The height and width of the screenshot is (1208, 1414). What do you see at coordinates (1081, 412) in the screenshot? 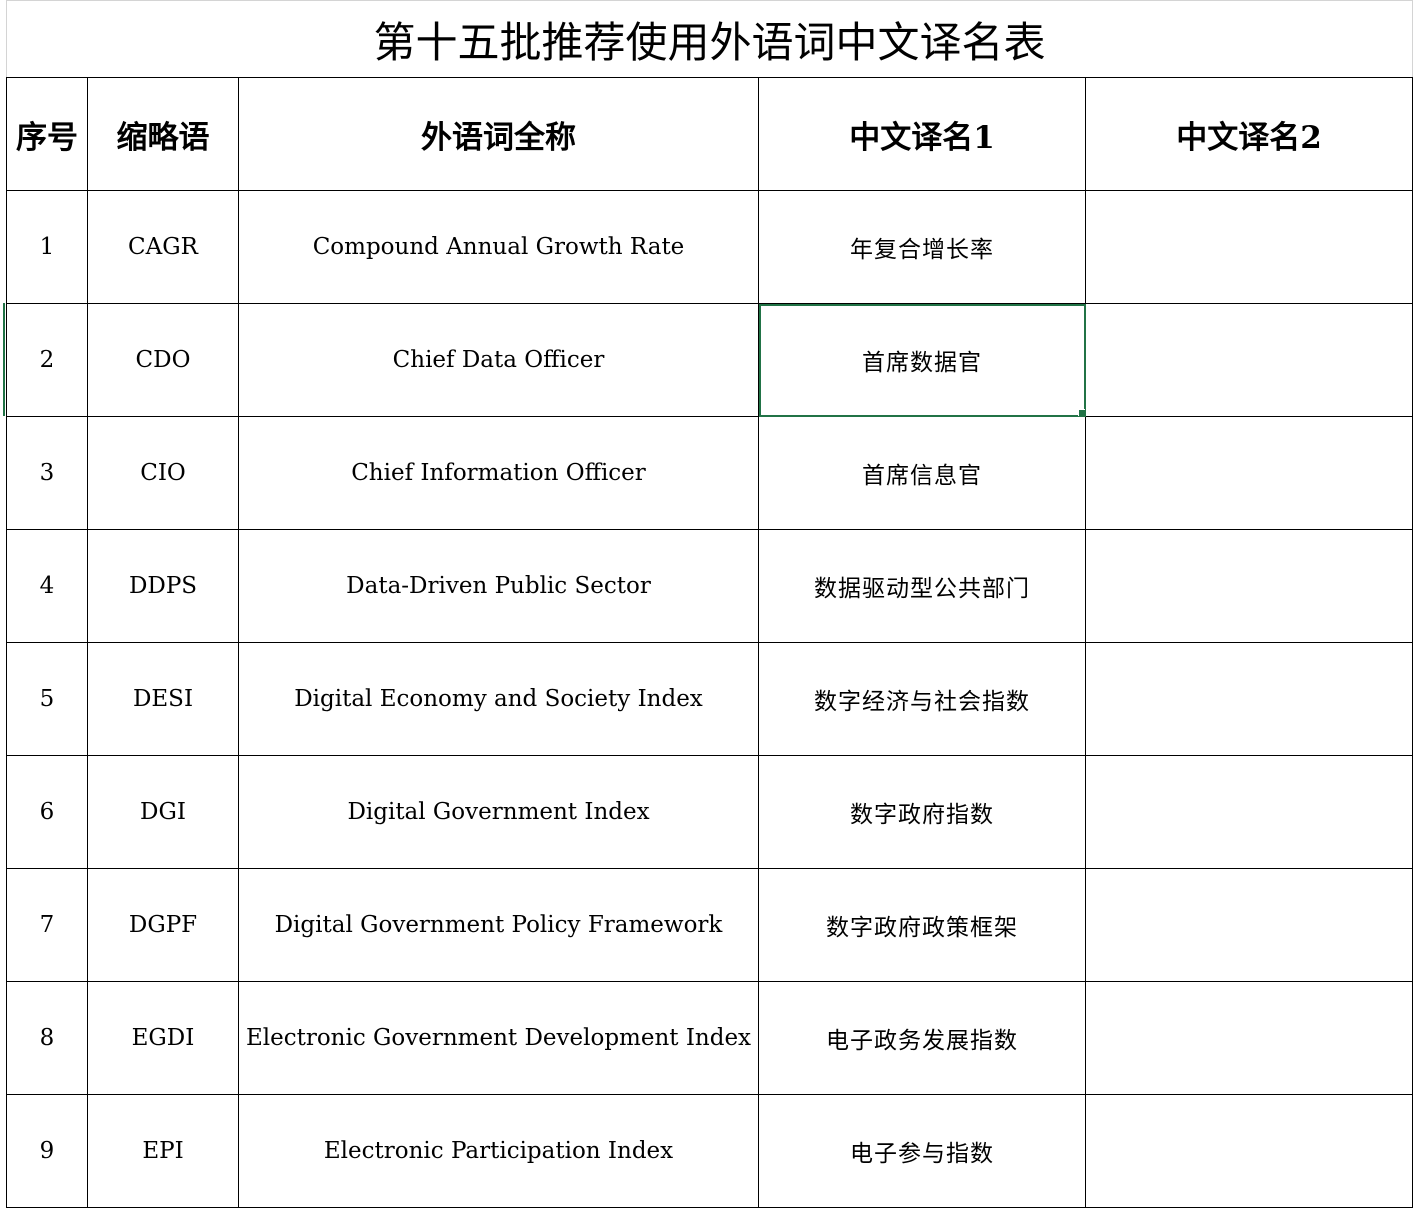
I see `fill-handle` at bounding box center [1081, 412].